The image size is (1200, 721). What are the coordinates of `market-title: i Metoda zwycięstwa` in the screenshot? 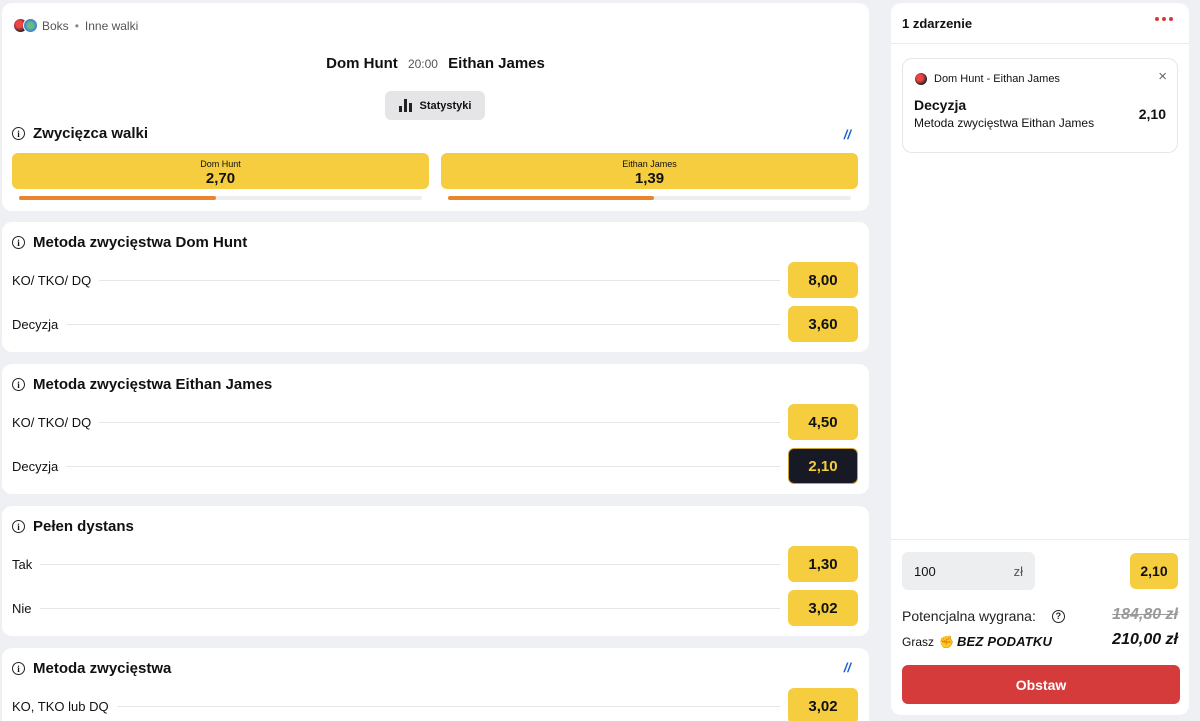 It's located at (91, 668).